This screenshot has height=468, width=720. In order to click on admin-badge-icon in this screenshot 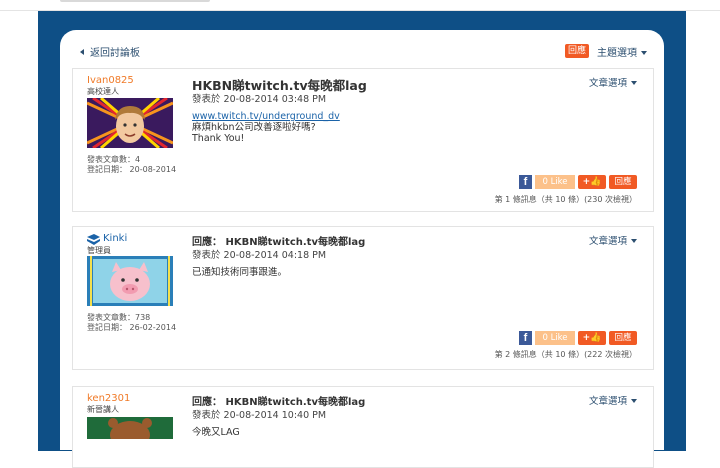, I will do `click(93, 239)`.